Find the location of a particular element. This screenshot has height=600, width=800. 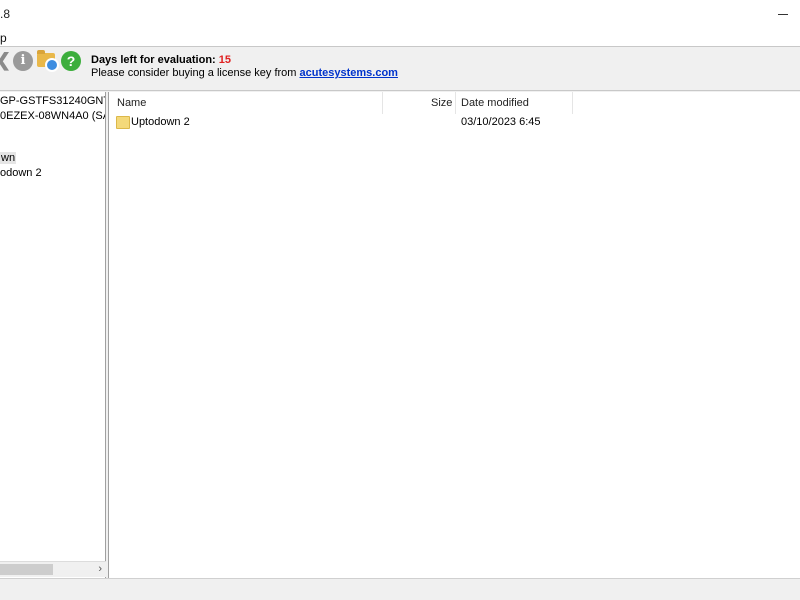

menu-item-help: p is located at coordinates (3, 38).